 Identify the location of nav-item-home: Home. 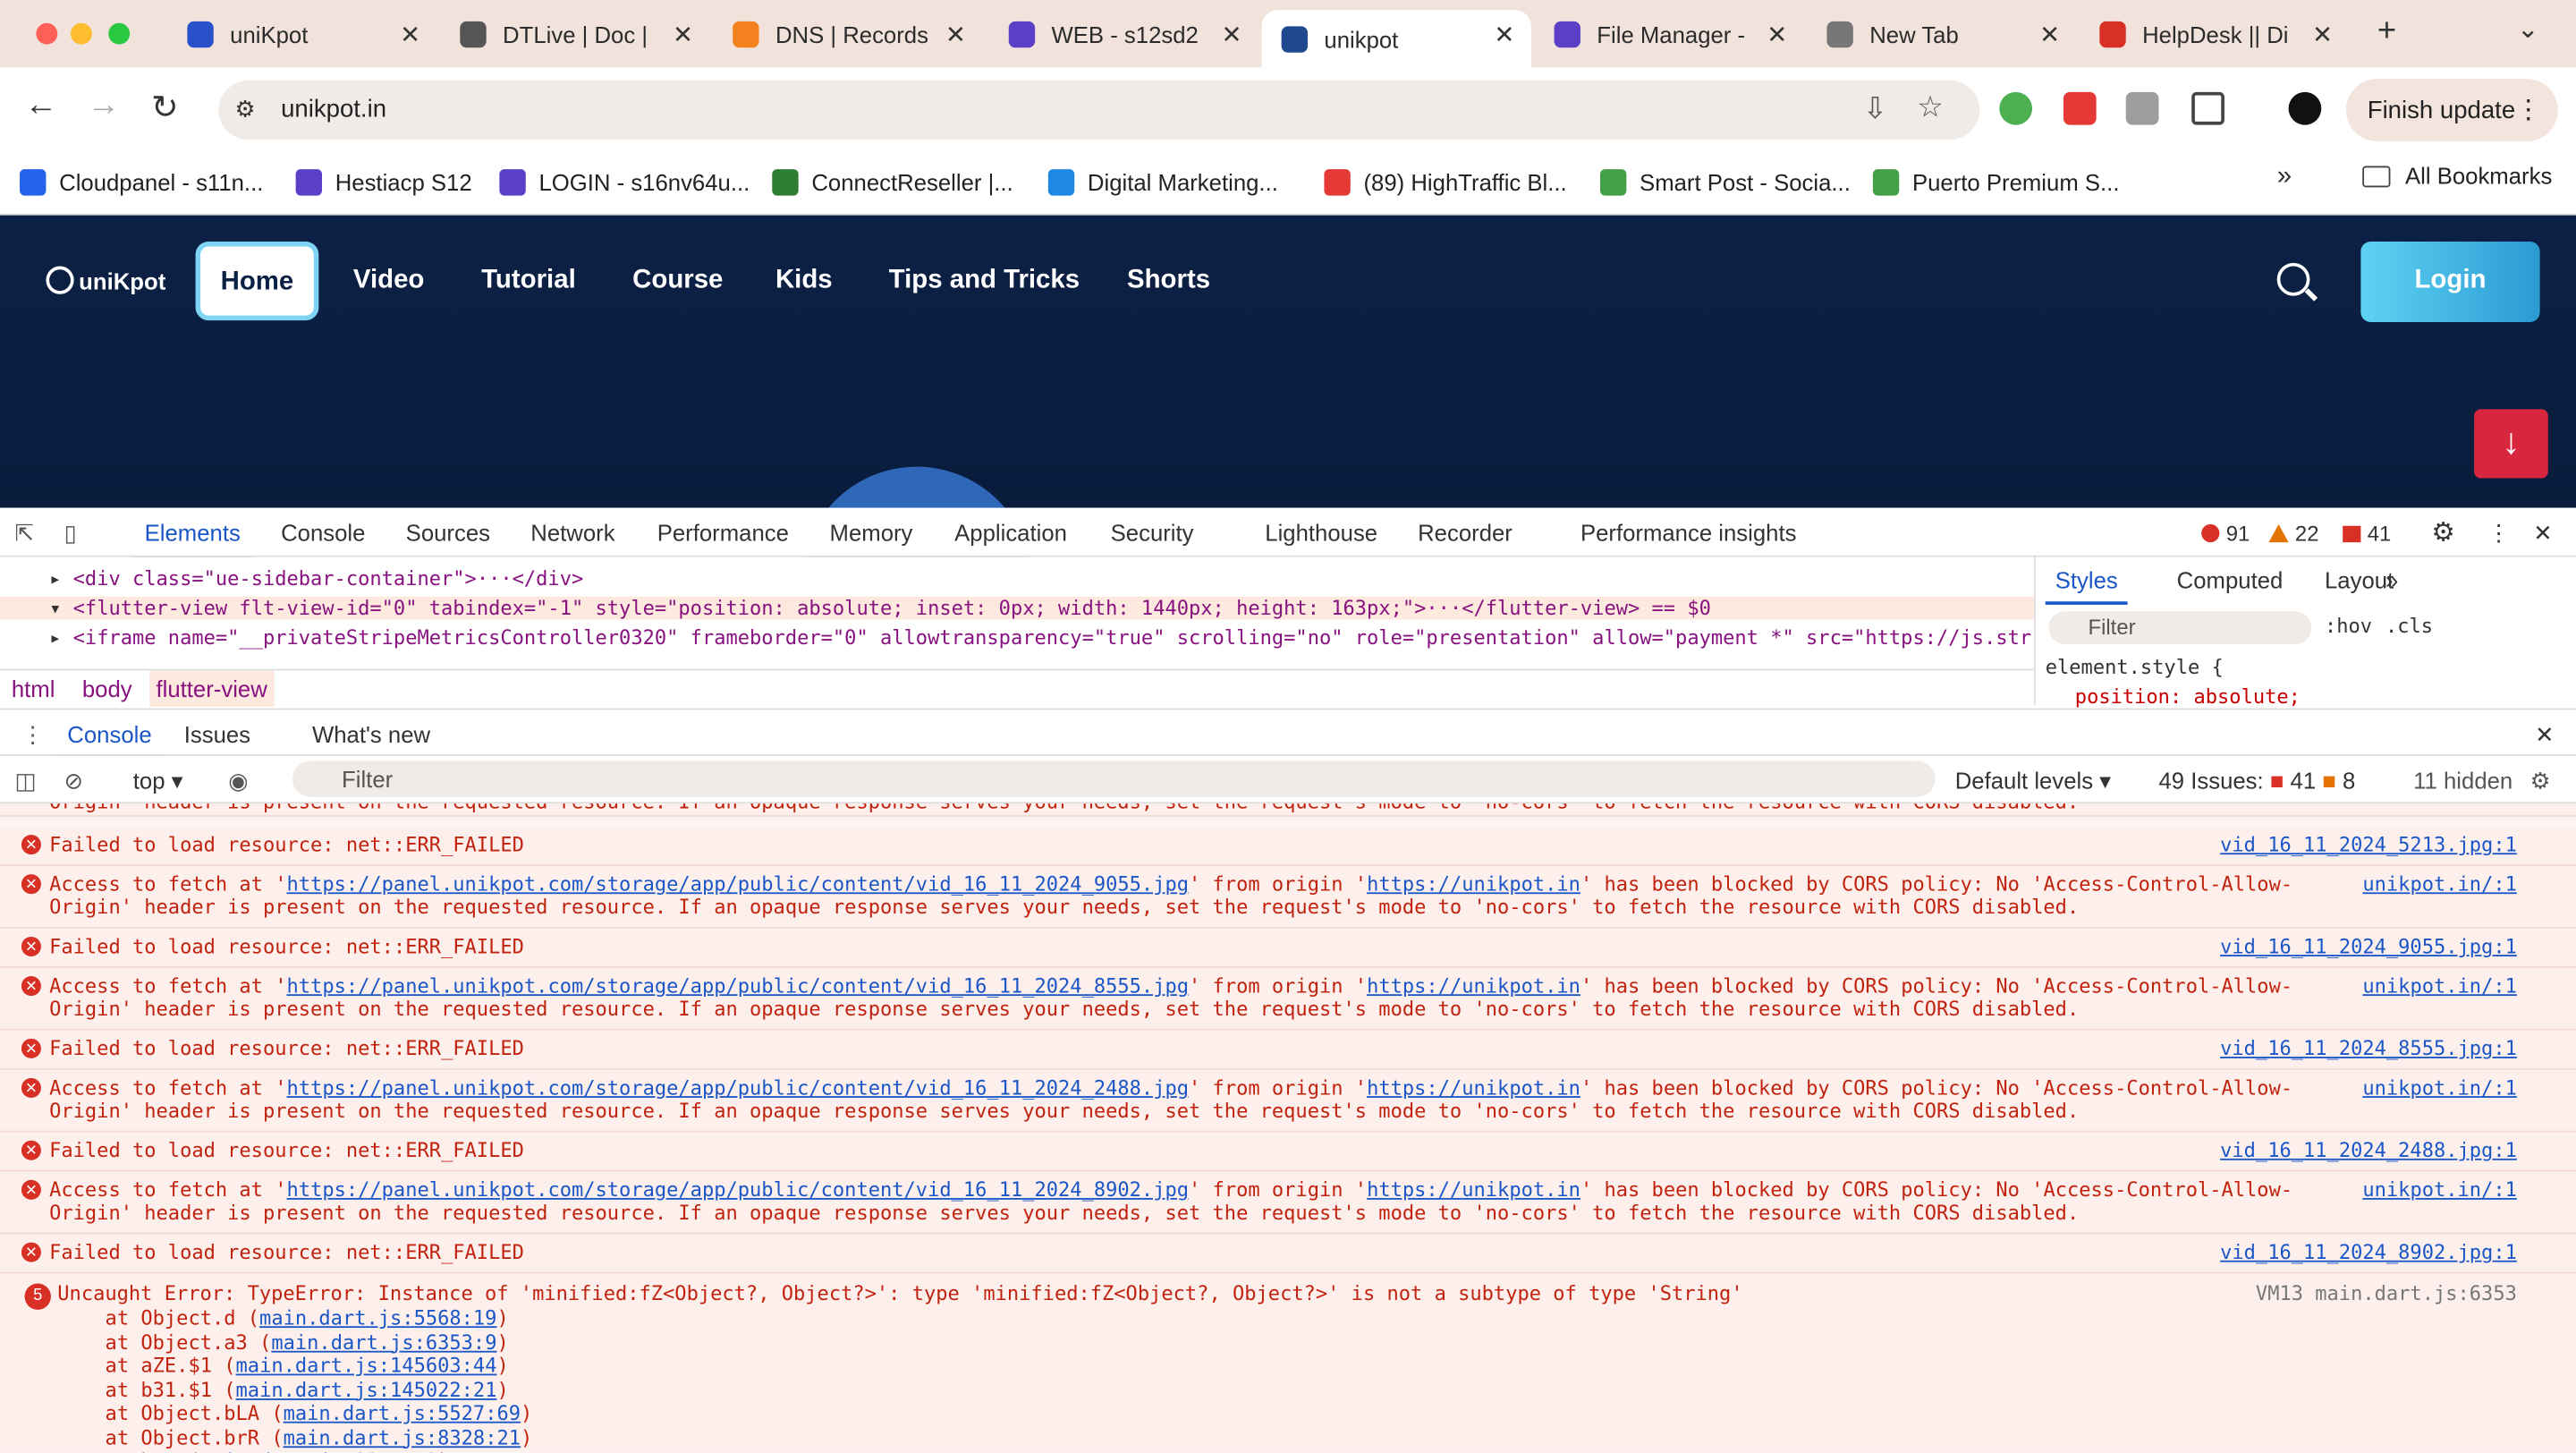
(257, 281).